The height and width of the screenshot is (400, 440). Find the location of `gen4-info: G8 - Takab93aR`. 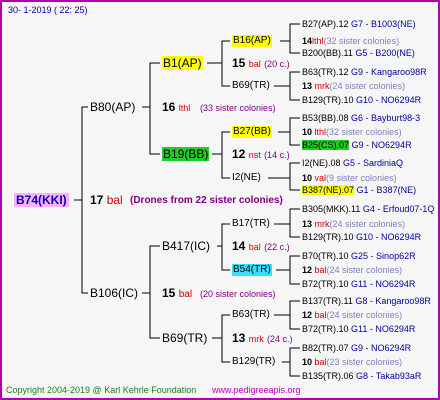

gen4-info: G8 - Takab93aR is located at coordinates (389, 376).